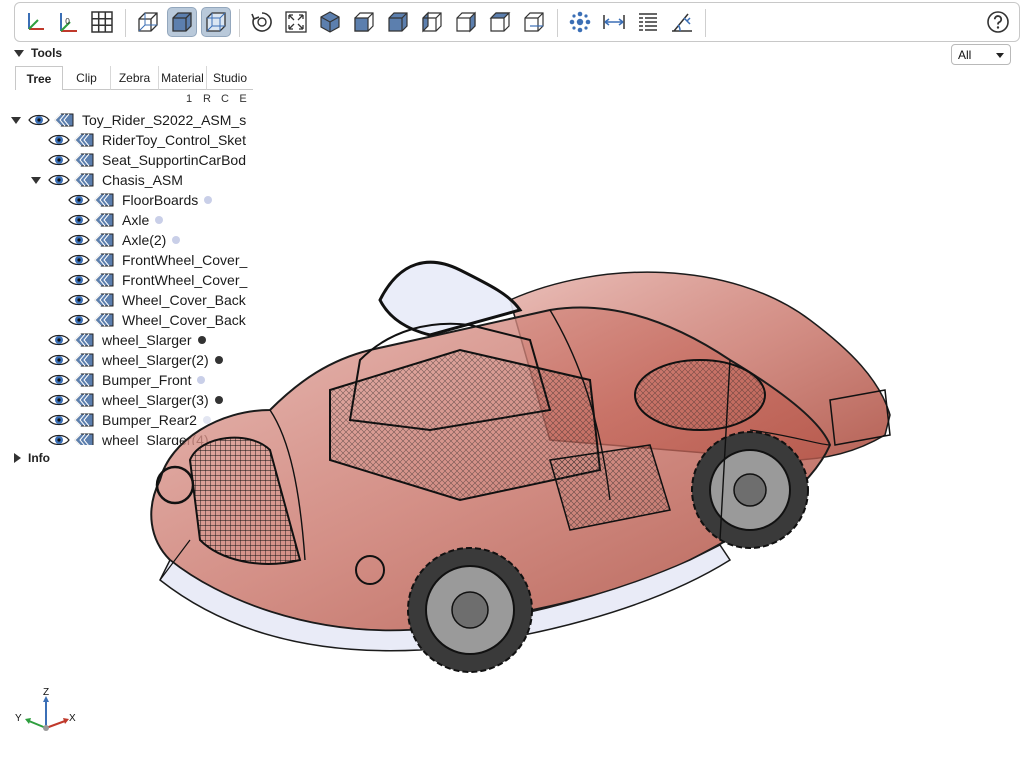 This screenshot has height=768, width=1024. What do you see at coordinates (148, 22) in the screenshot?
I see `perspective-icon` at bounding box center [148, 22].